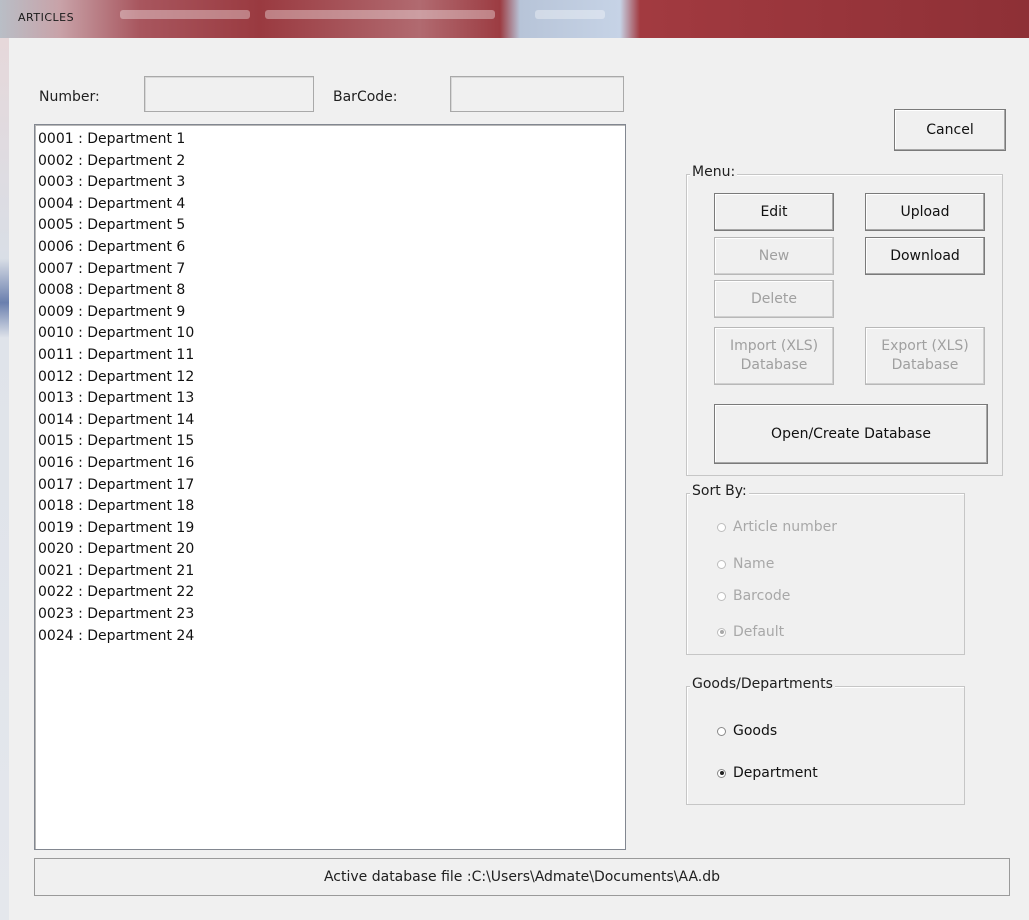 This screenshot has height=920, width=1029. I want to click on barcode-field, so click(537, 94).